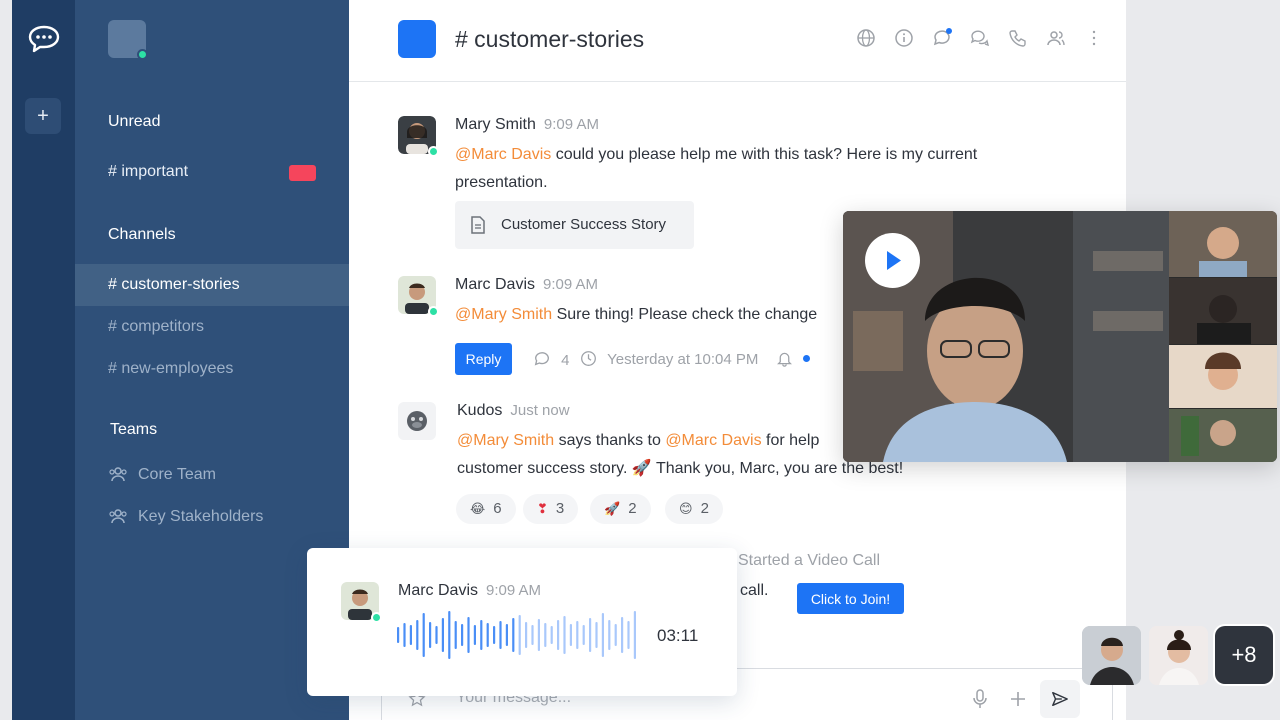 This screenshot has width=1280, height=720. What do you see at coordinates (483, 359) in the screenshot?
I see `reply-button: Reply` at bounding box center [483, 359].